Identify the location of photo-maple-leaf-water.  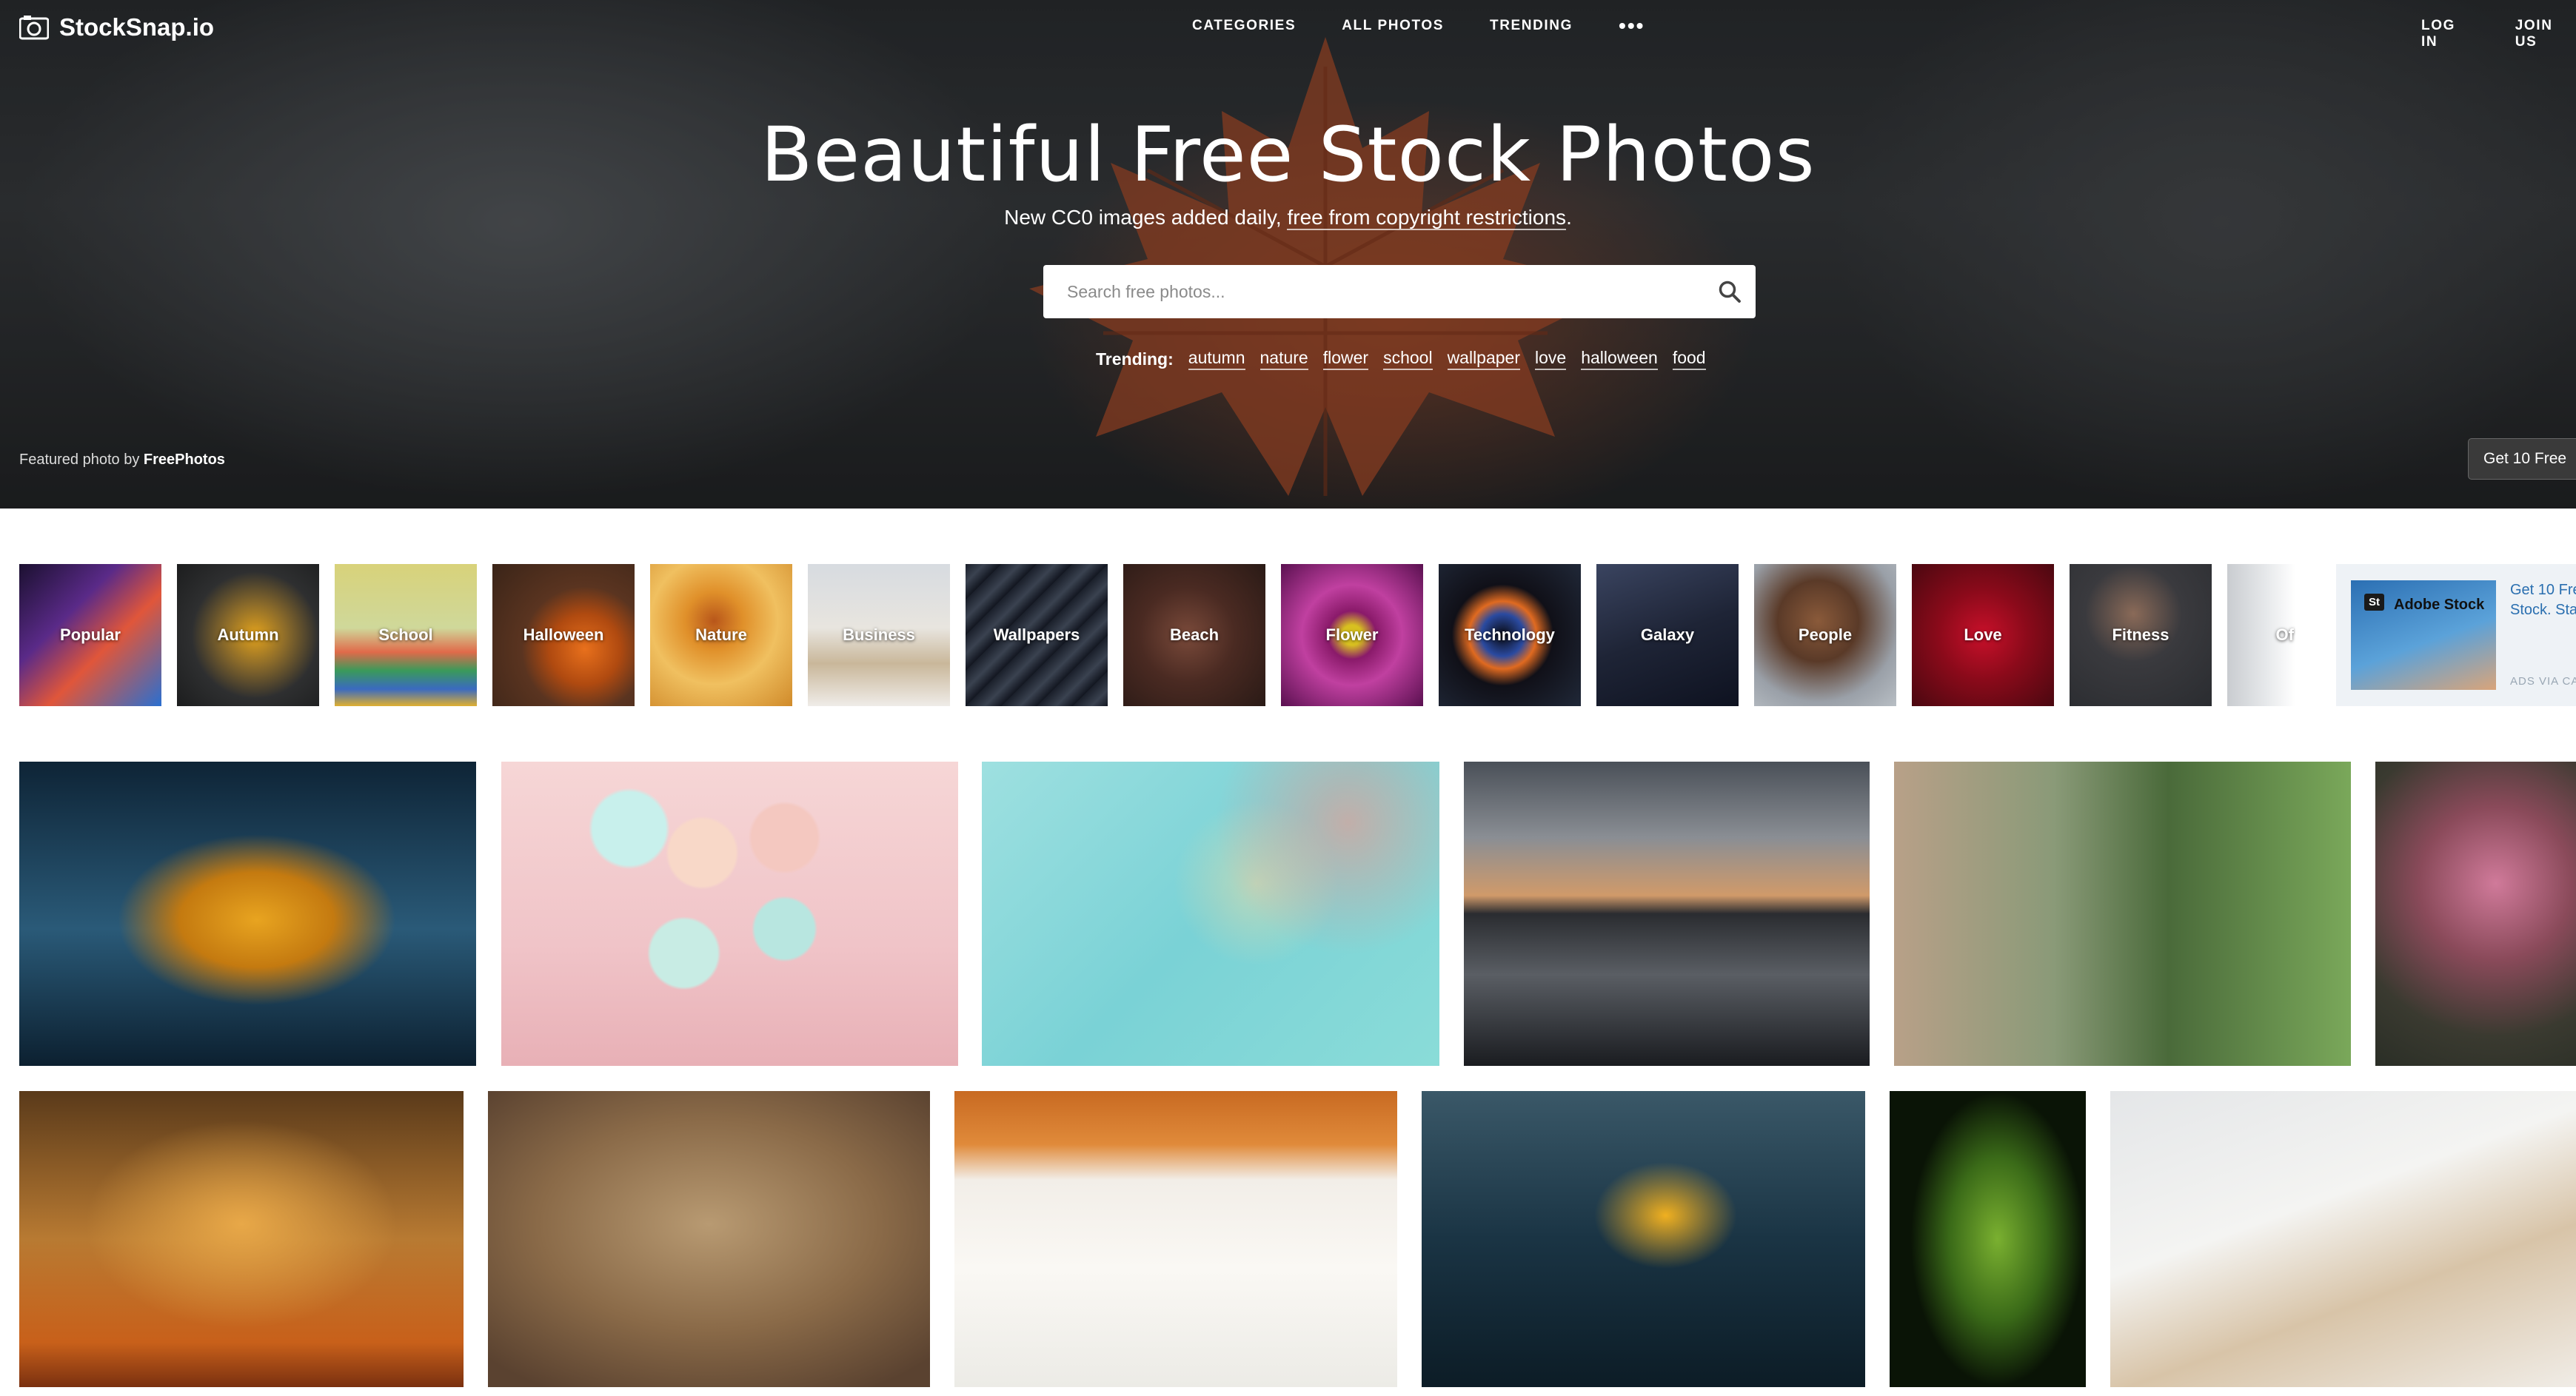
(247, 914).